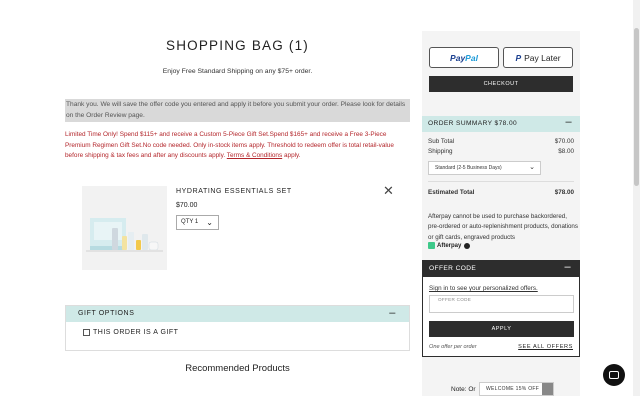 This screenshot has width=640, height=396. What do you see at coordinates (501, 269) in the screenshot?
I see `offer-code-header: OFFER CODE –` at bounding box center [501, 269].